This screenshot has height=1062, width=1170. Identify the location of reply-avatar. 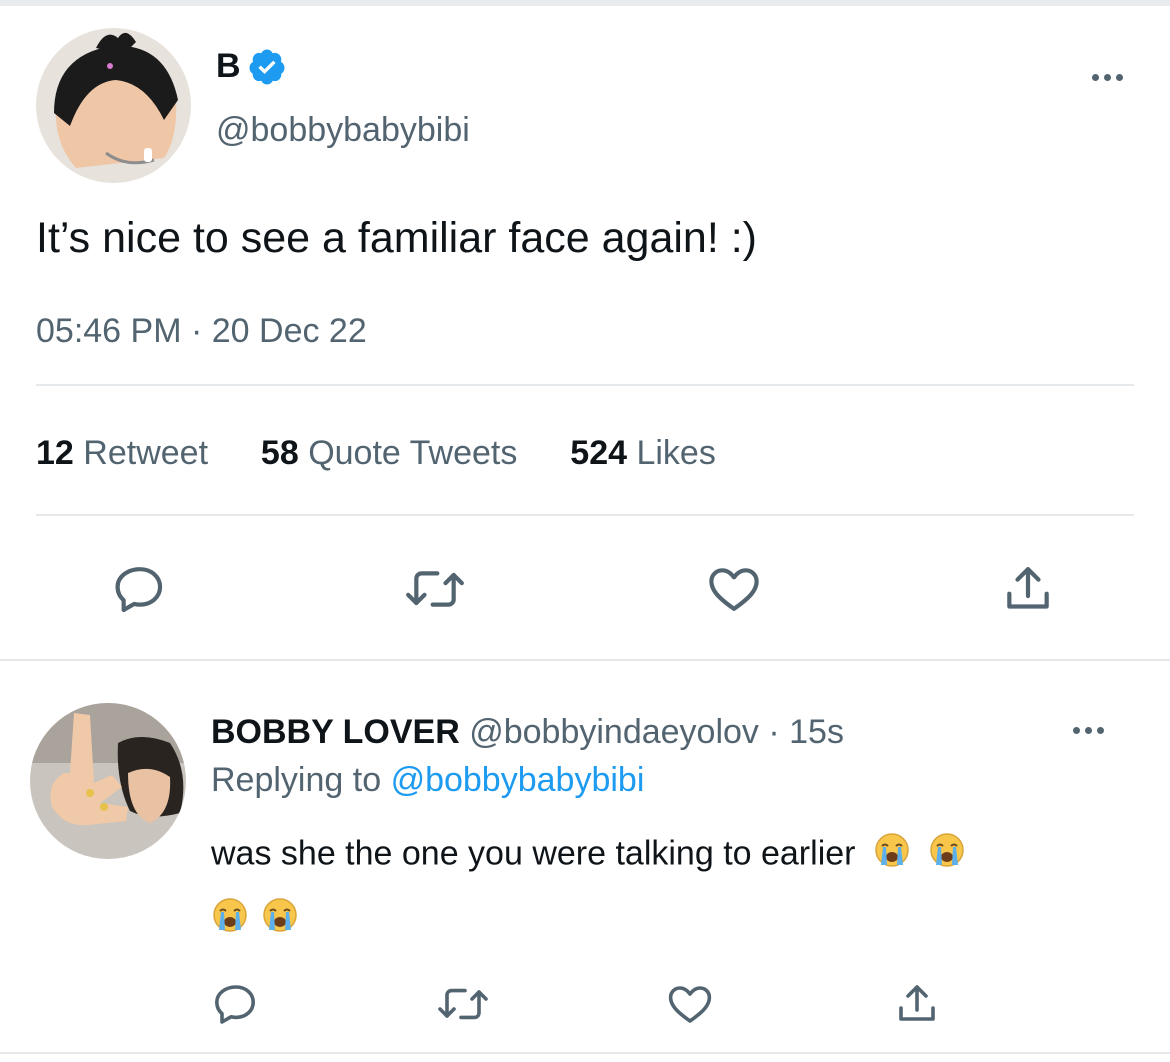
(108, 781).